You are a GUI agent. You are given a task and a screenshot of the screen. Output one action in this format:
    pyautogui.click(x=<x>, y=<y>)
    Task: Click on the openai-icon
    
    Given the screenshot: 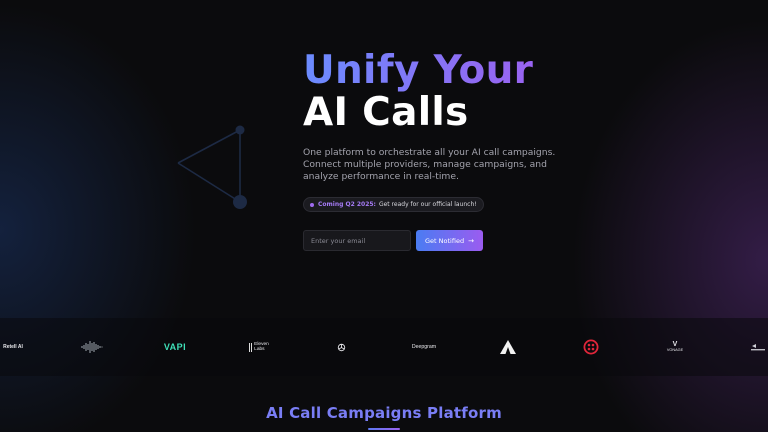 What is the action you would take?
    pyautogui.click(x=341, y=347)
    